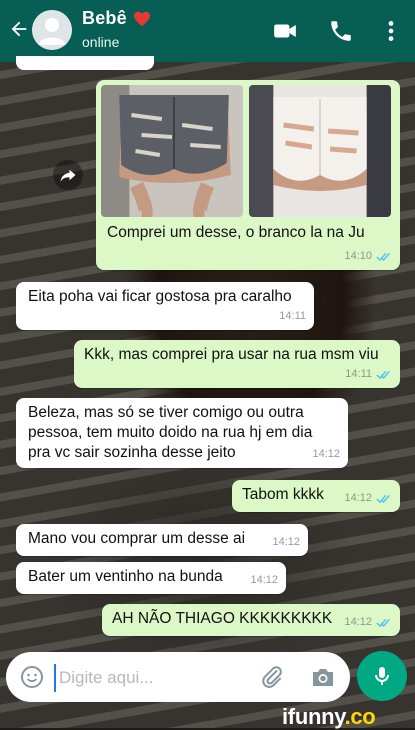 The image size is (415, 730). I want to click on back-arrow-icon, so click(19, 29).